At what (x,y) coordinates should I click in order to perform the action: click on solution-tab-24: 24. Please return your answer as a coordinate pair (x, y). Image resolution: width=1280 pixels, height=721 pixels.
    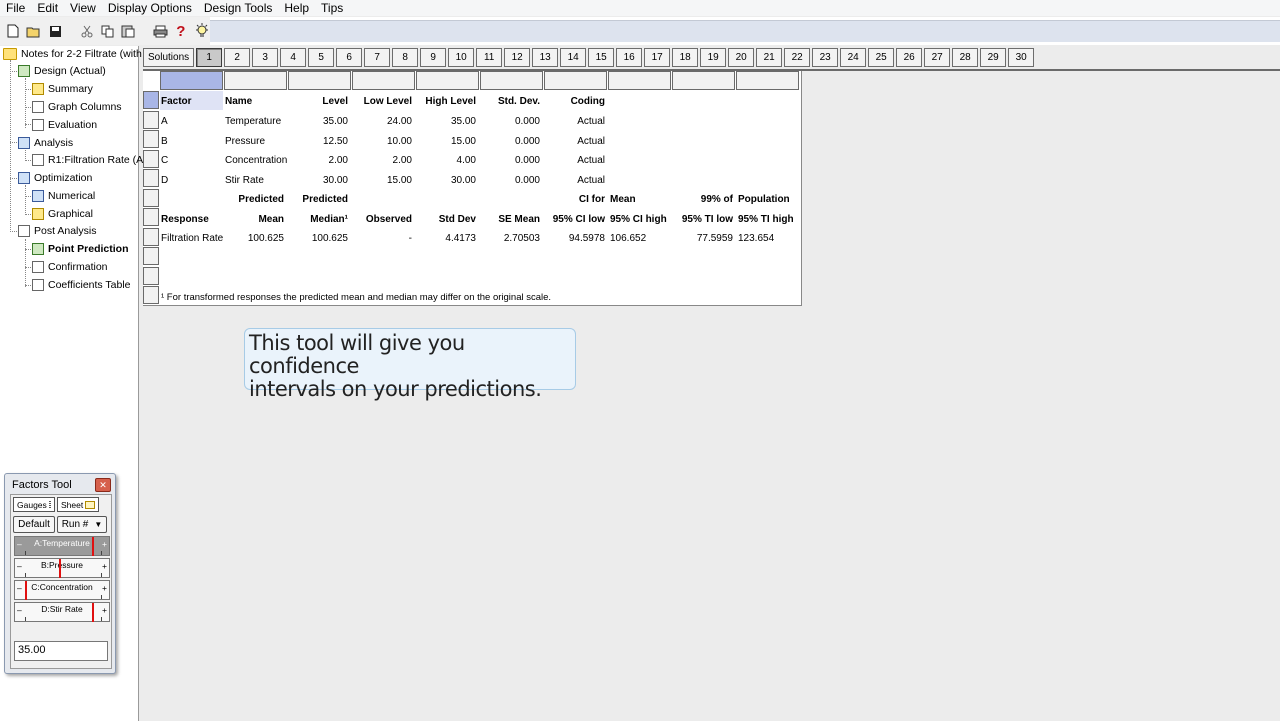
    Looking at the image, I should click on (853, 57).